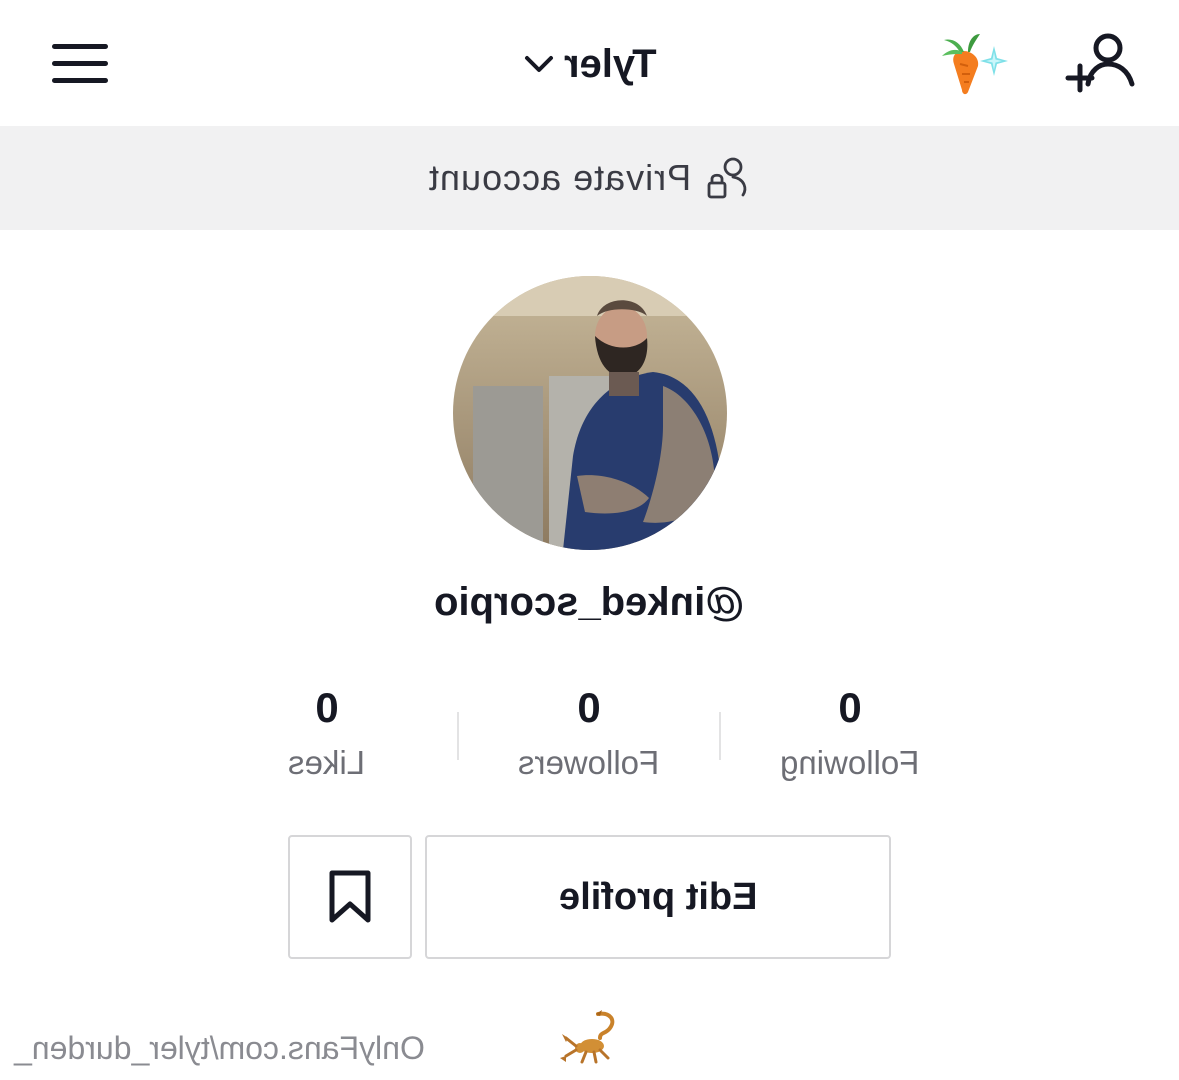 This screenshot has width=1179, height=1080. I want to click on bookmark-button, so click(350, 897).